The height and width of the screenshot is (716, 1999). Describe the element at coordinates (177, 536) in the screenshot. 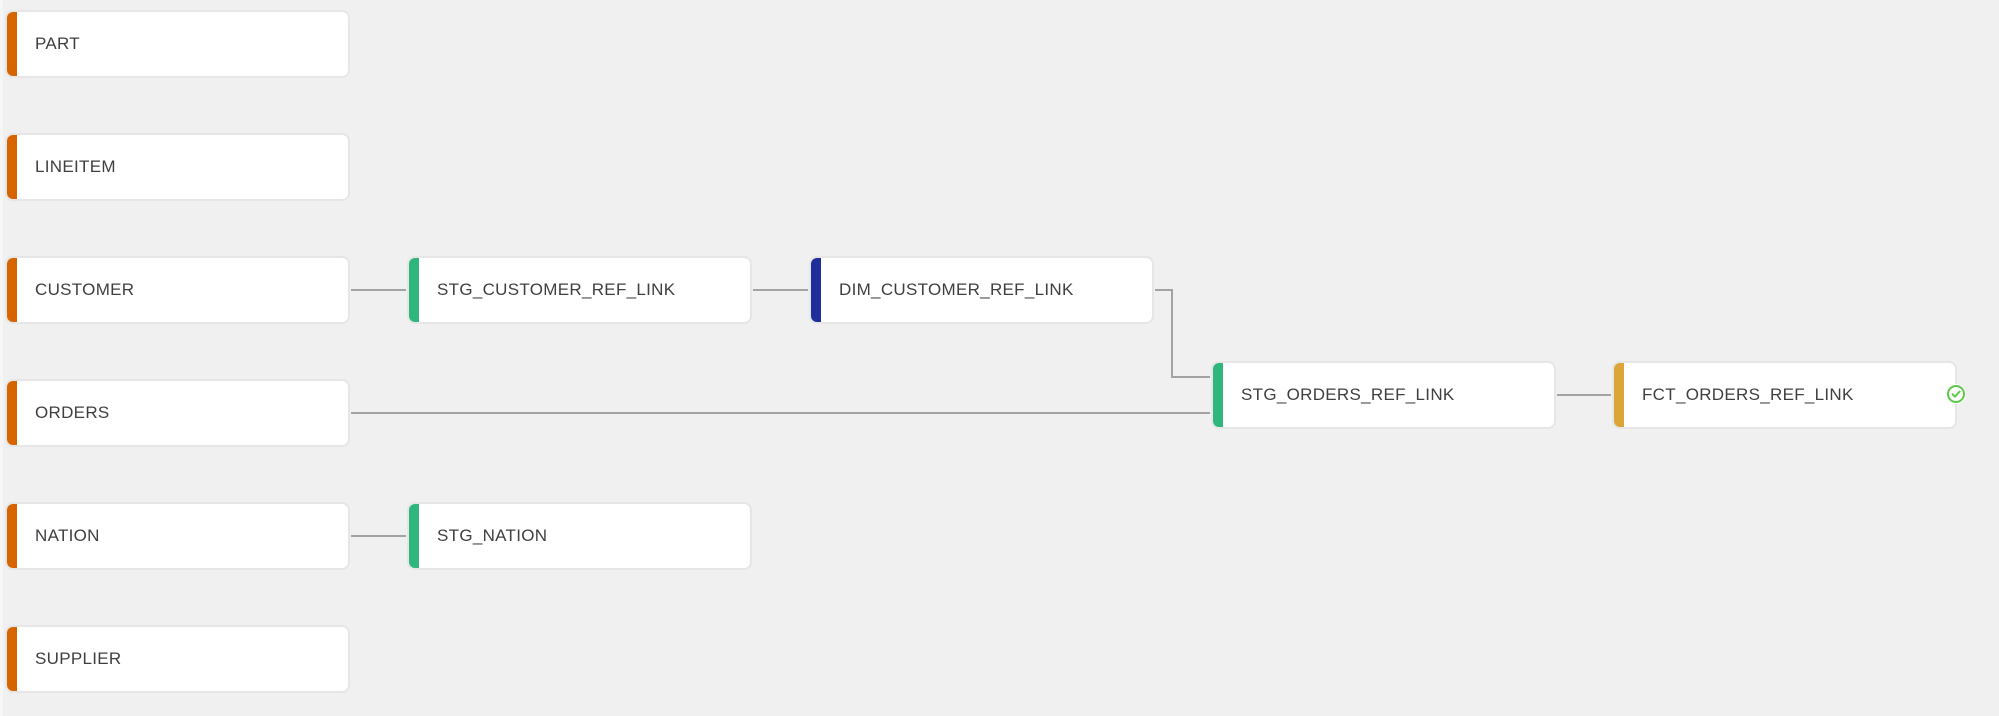

I see `node-nation: NATION` at that location.